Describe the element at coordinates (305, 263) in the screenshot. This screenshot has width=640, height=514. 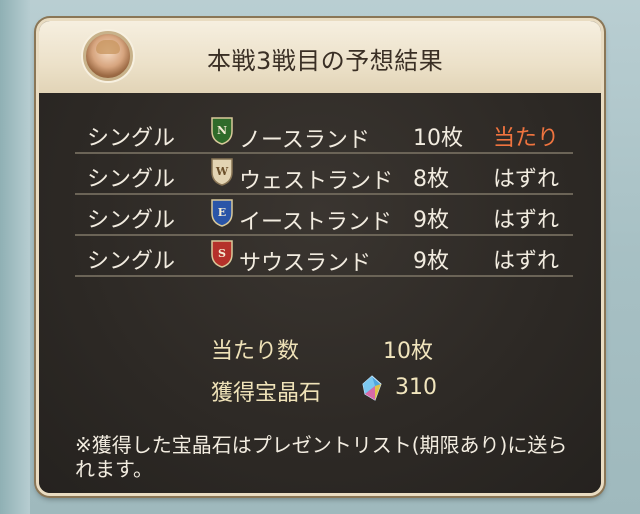
I see `team-name: サウスランド` at that location.